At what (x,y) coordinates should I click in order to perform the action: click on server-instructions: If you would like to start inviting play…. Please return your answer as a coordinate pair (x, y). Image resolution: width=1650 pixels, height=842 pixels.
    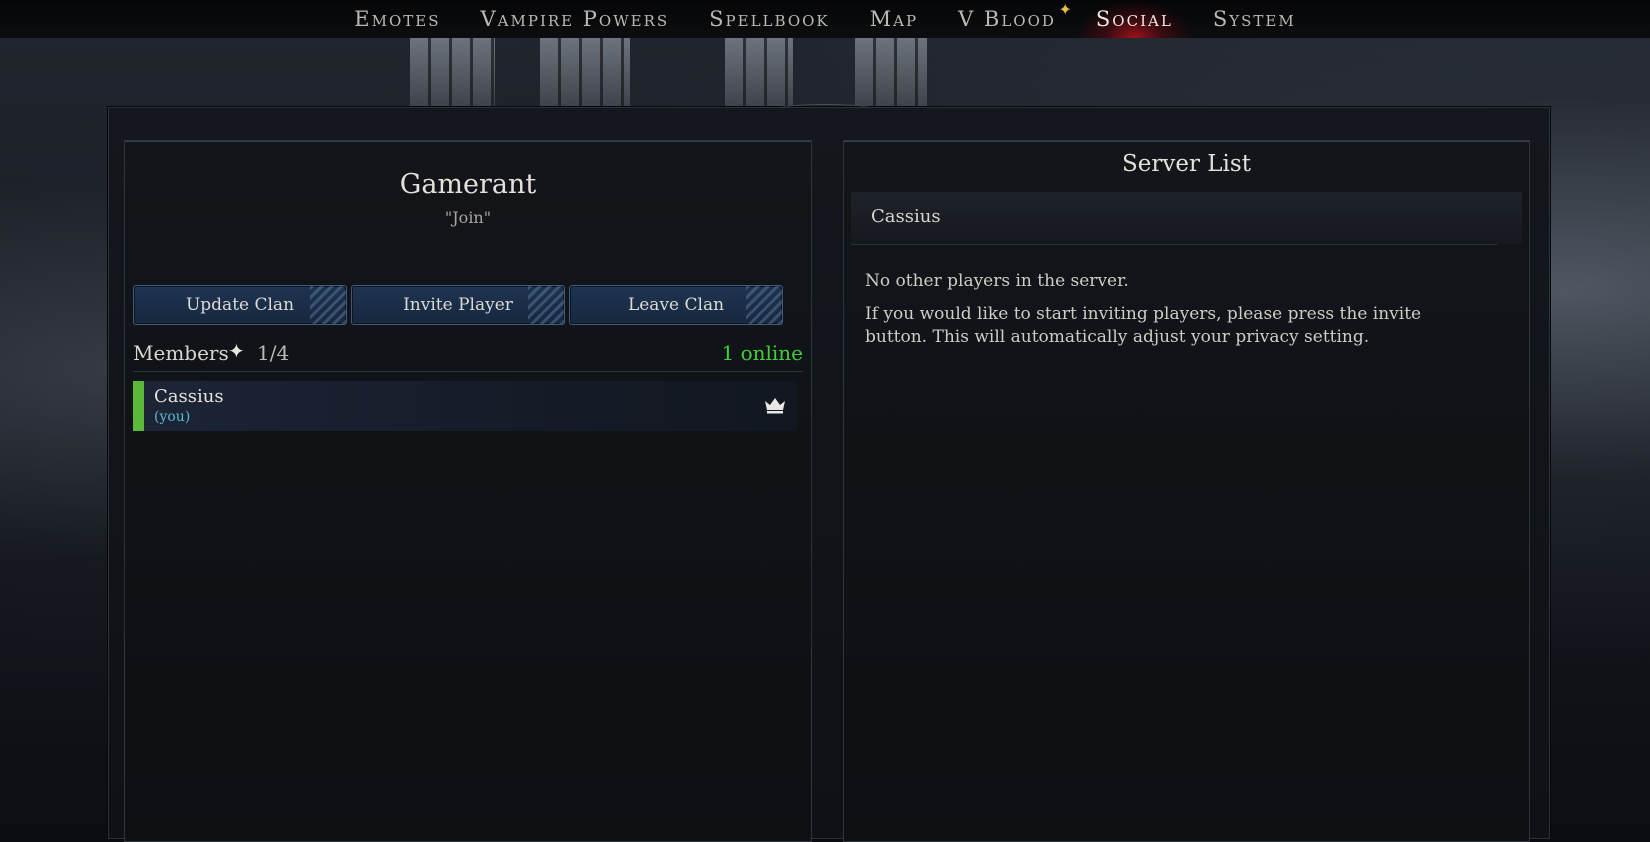
    Looking at the image, I should click on (1143, 325).